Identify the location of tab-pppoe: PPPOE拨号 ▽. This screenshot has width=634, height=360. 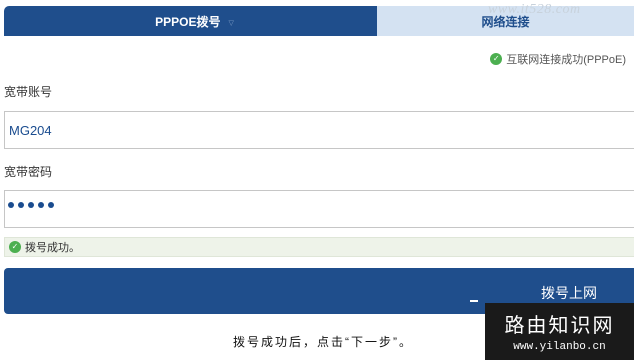
(190, 21).